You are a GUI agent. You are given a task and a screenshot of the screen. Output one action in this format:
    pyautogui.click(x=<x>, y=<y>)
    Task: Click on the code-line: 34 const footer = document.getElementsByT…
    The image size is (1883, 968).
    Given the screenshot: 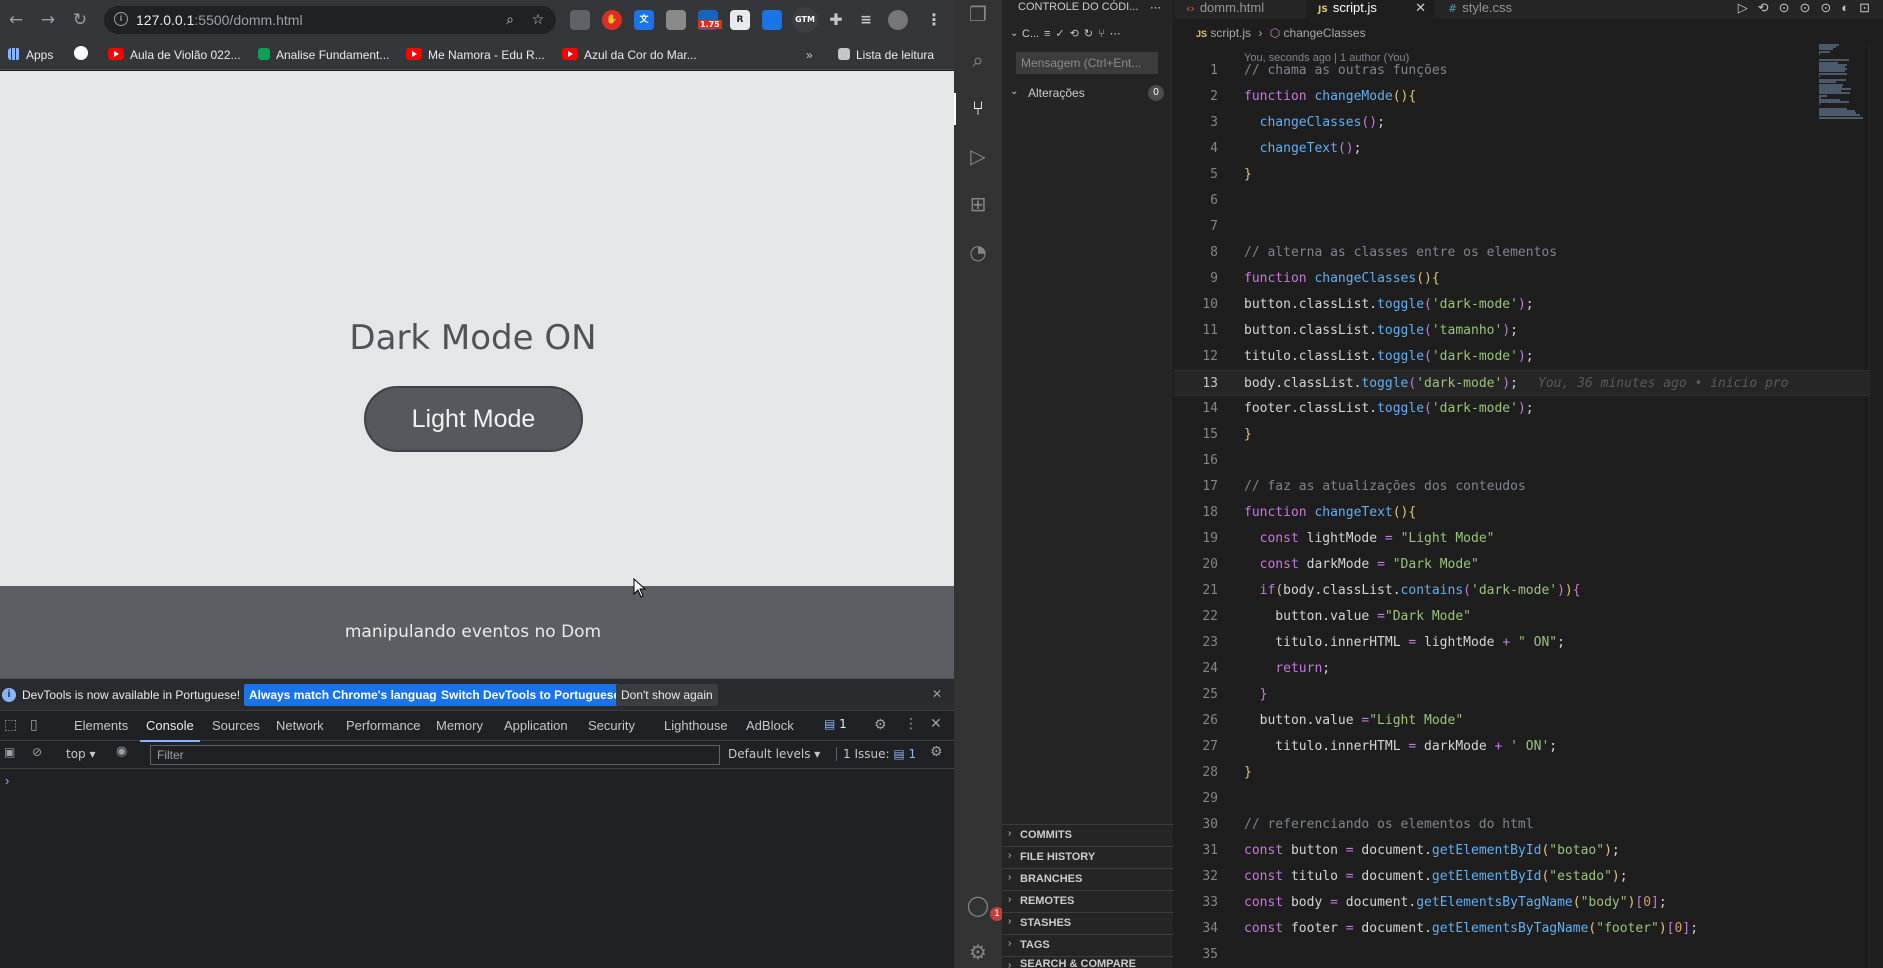 What is the action you would take?
    pyautogui.click(x=1528, y=929)
    